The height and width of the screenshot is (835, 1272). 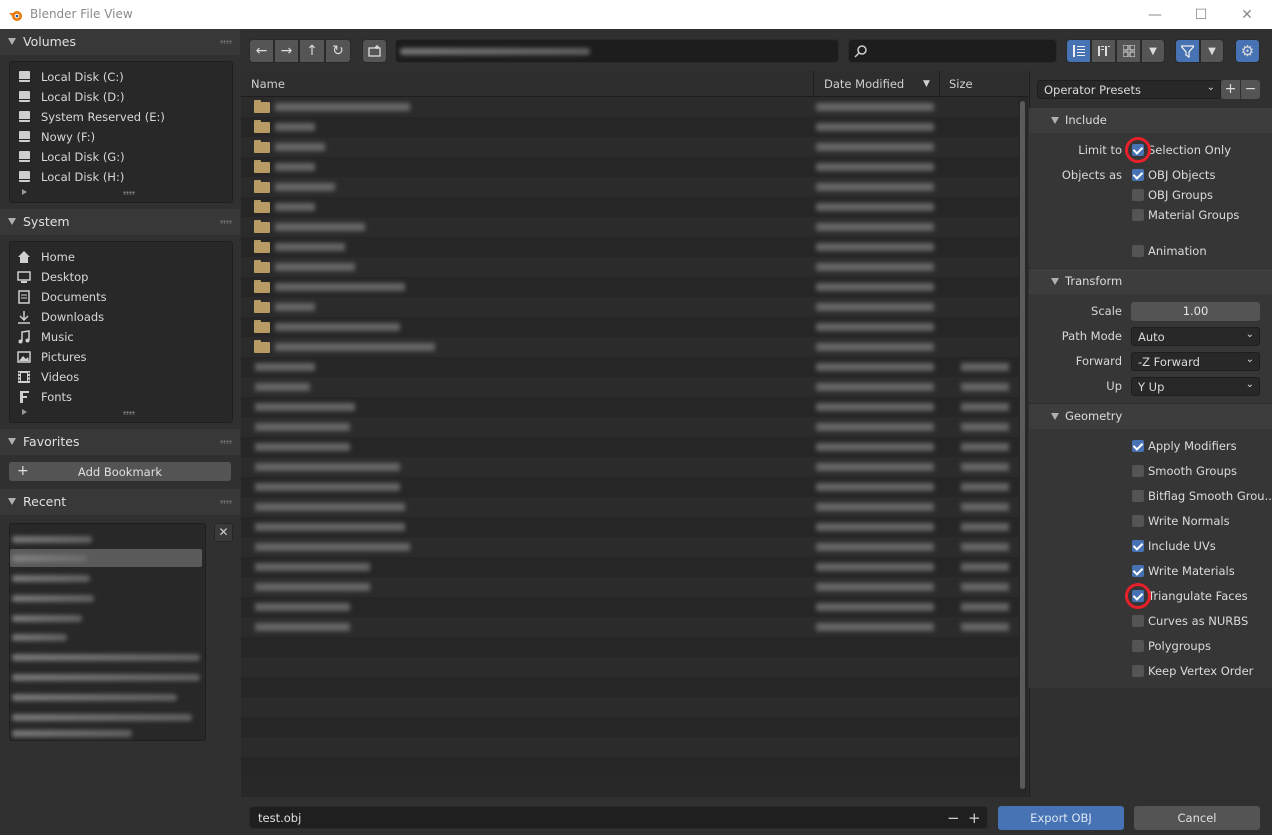 What do you see at coordinates (312, 51) in the screenshot?
I see `parent-directory-button: ↑` at bounding box center [312, 51].